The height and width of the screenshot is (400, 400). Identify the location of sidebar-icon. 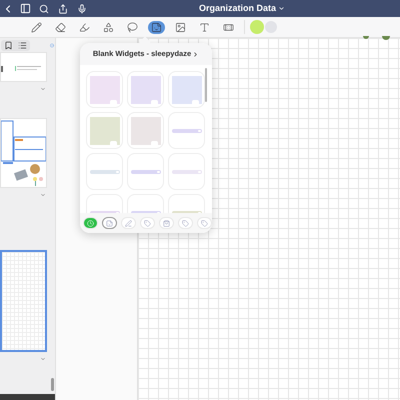
(25, 8).